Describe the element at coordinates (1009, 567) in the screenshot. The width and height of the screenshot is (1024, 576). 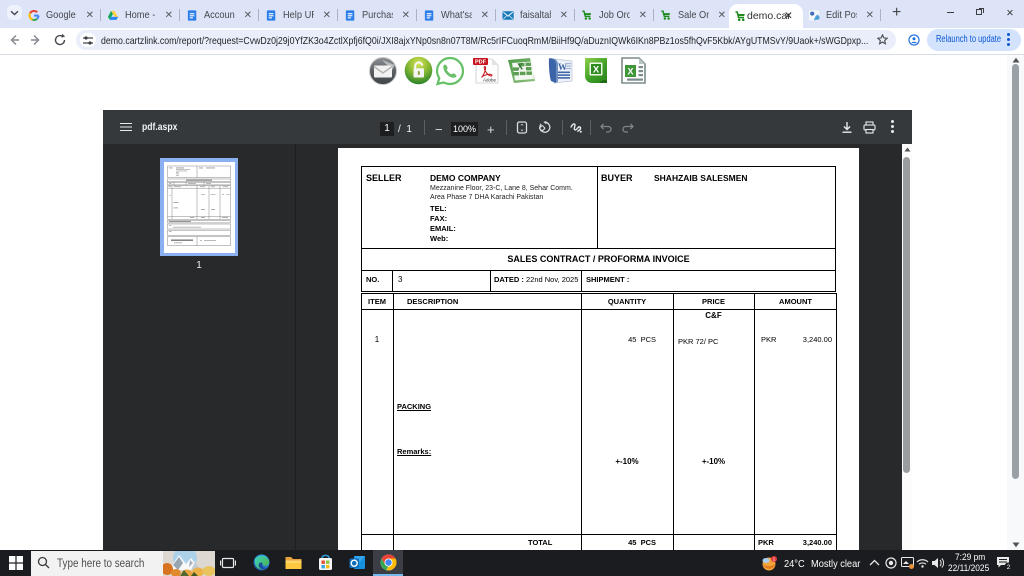
I see `svg-text: 2` at that location.